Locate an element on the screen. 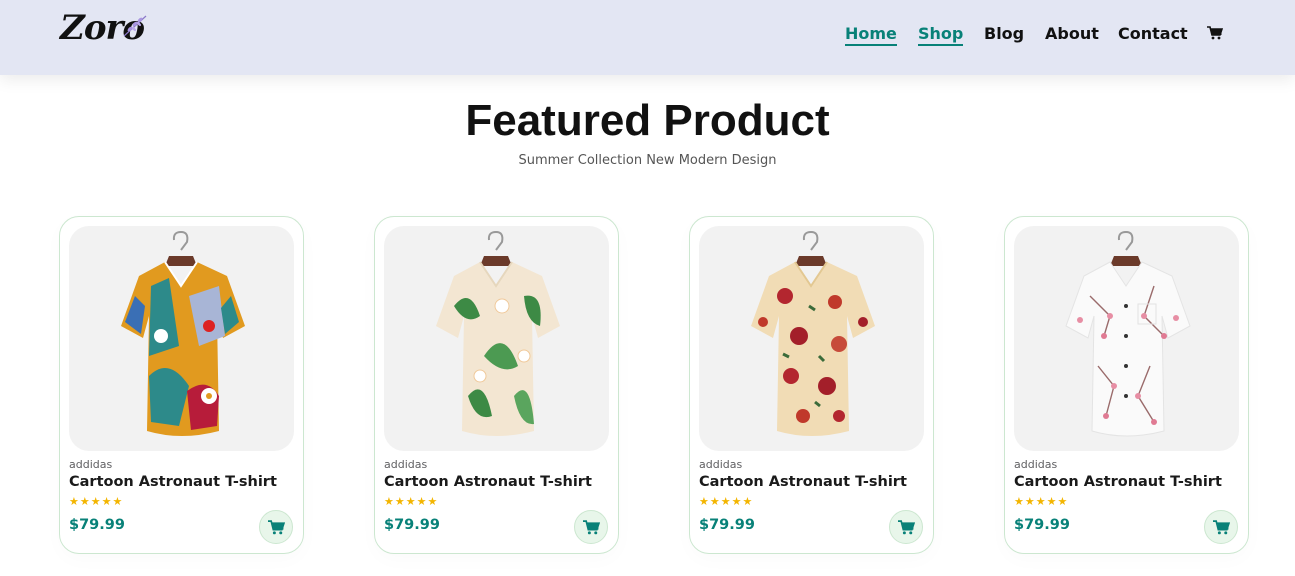 The image size is (1295, 576). nav-blog: Blog is located at coordinates (1004, 34).